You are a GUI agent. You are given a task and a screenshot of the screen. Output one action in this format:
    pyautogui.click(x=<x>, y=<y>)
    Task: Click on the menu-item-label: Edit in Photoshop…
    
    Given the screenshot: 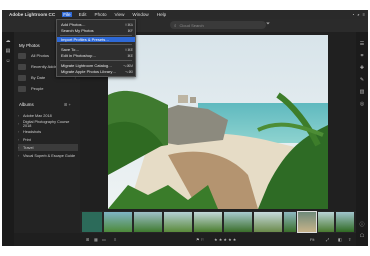 What is the action you would take?
    pyautogui.click(x=79, y=55)
    